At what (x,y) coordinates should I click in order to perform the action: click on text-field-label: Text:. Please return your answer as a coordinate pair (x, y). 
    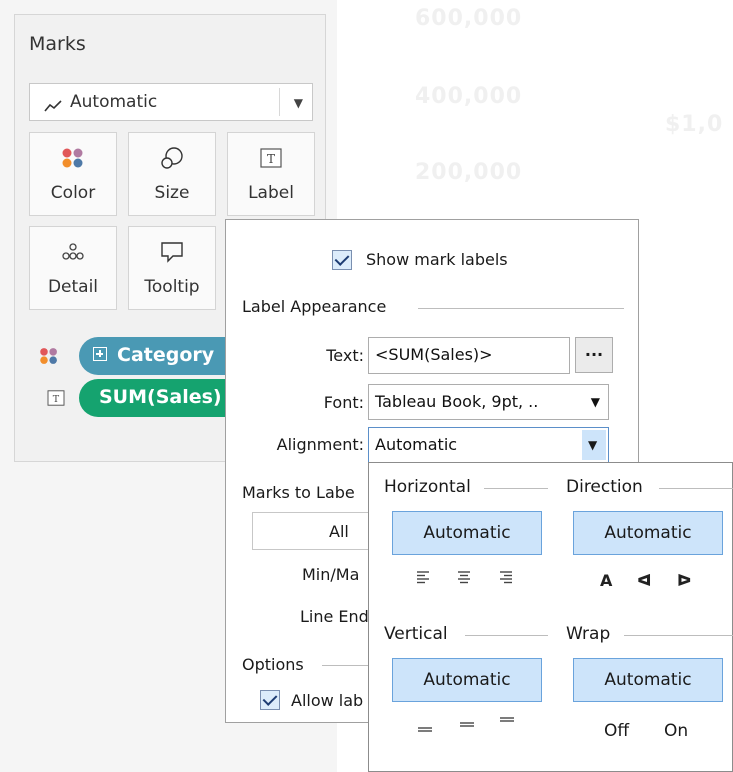
    Looking at the image, I should click on (345, 355).